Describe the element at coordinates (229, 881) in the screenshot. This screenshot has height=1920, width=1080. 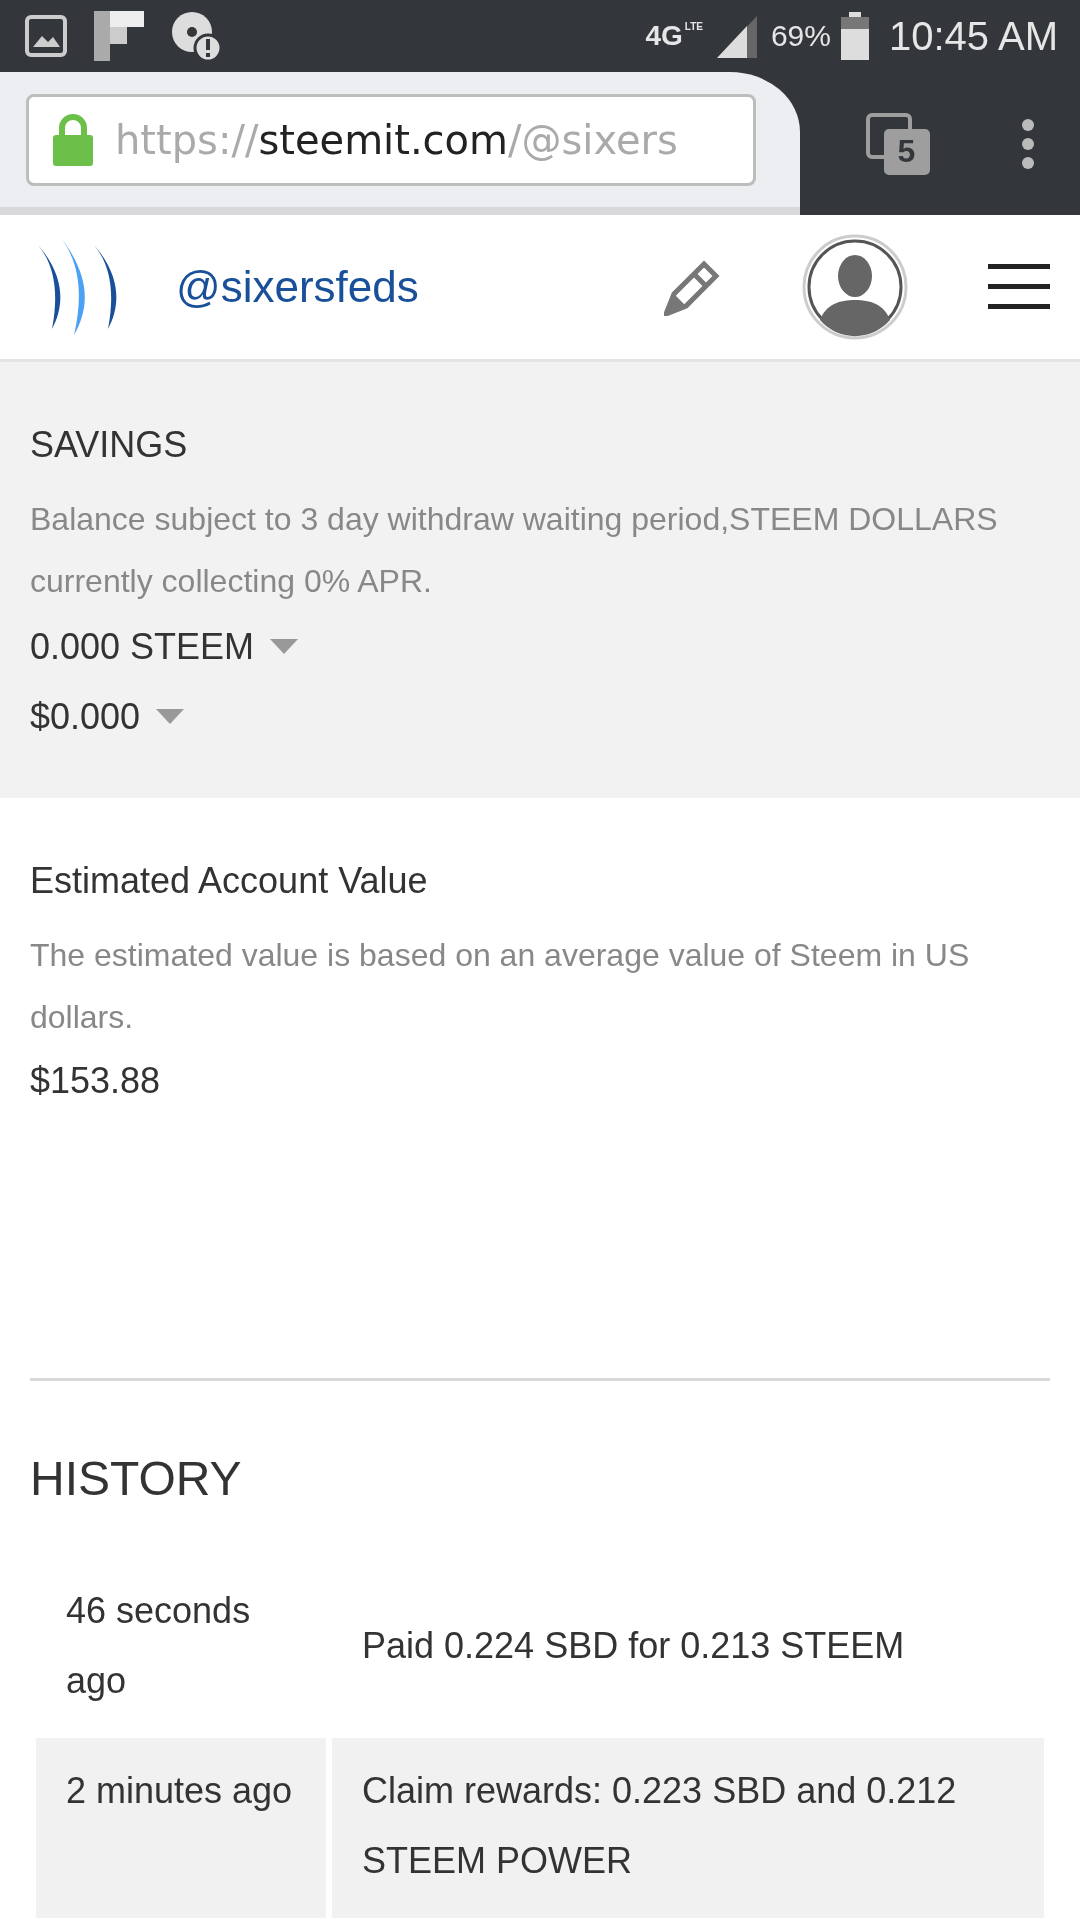
I see `section-title: Estimated Account Value` at that location.